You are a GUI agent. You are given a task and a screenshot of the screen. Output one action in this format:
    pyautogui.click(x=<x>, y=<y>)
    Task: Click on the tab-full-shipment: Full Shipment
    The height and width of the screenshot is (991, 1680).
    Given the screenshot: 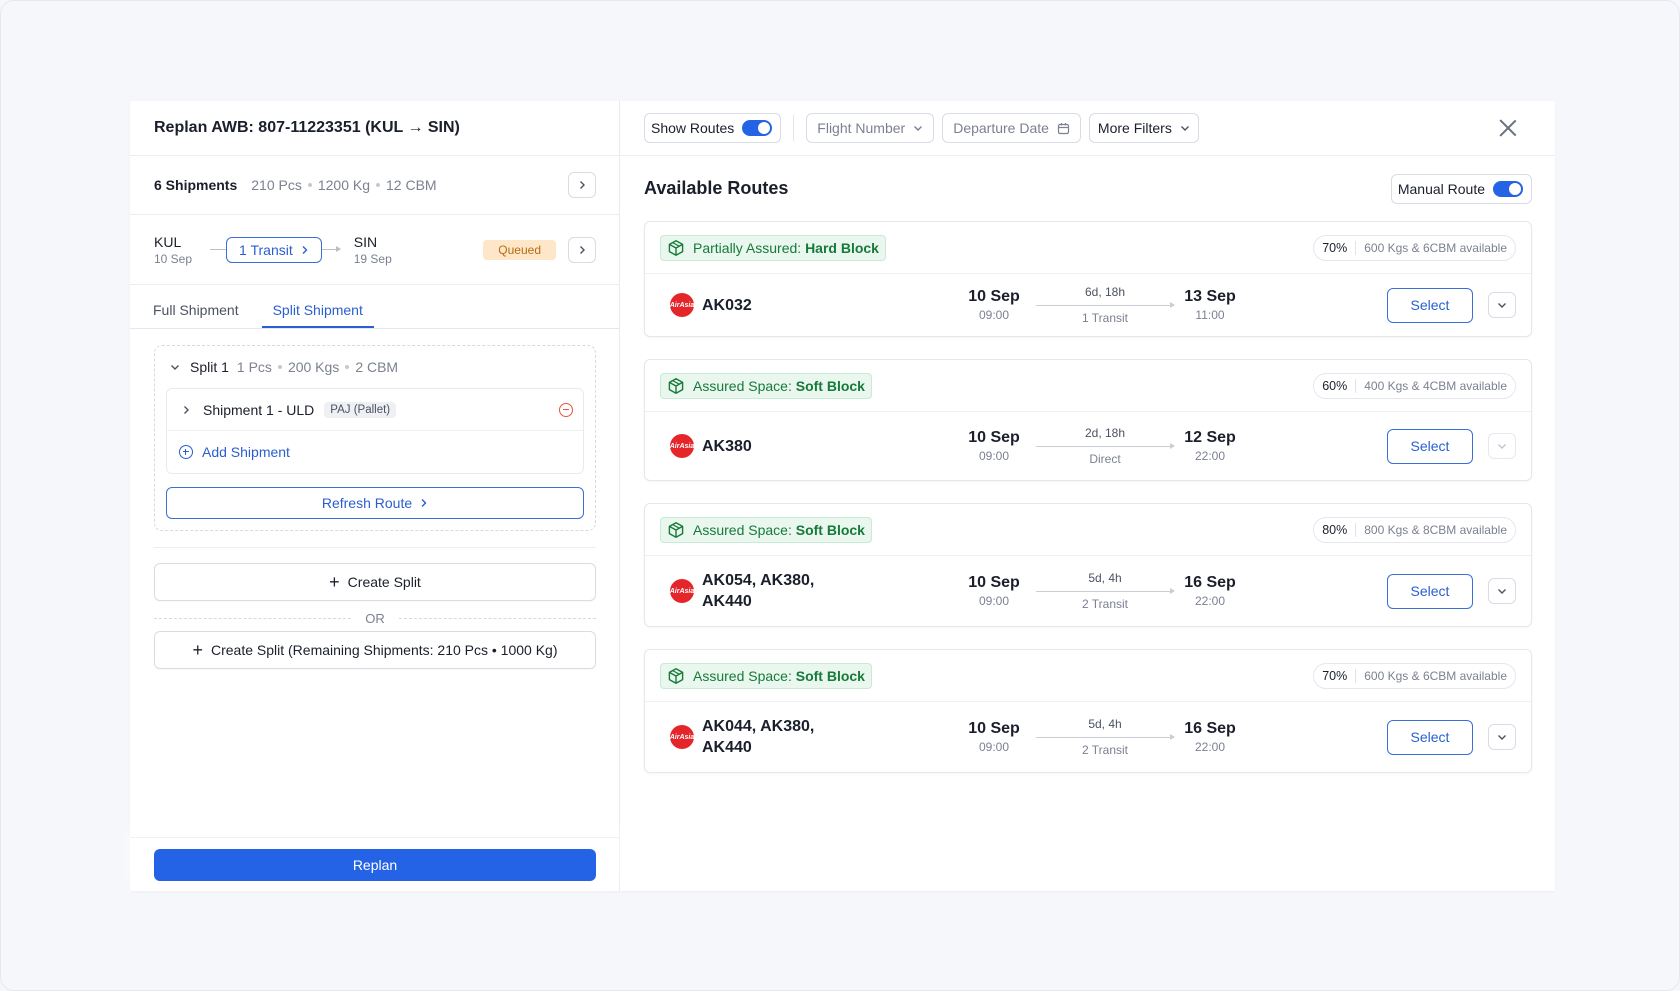 What is the action you would take?
    pyautogui.click(x=196, y=315)
    